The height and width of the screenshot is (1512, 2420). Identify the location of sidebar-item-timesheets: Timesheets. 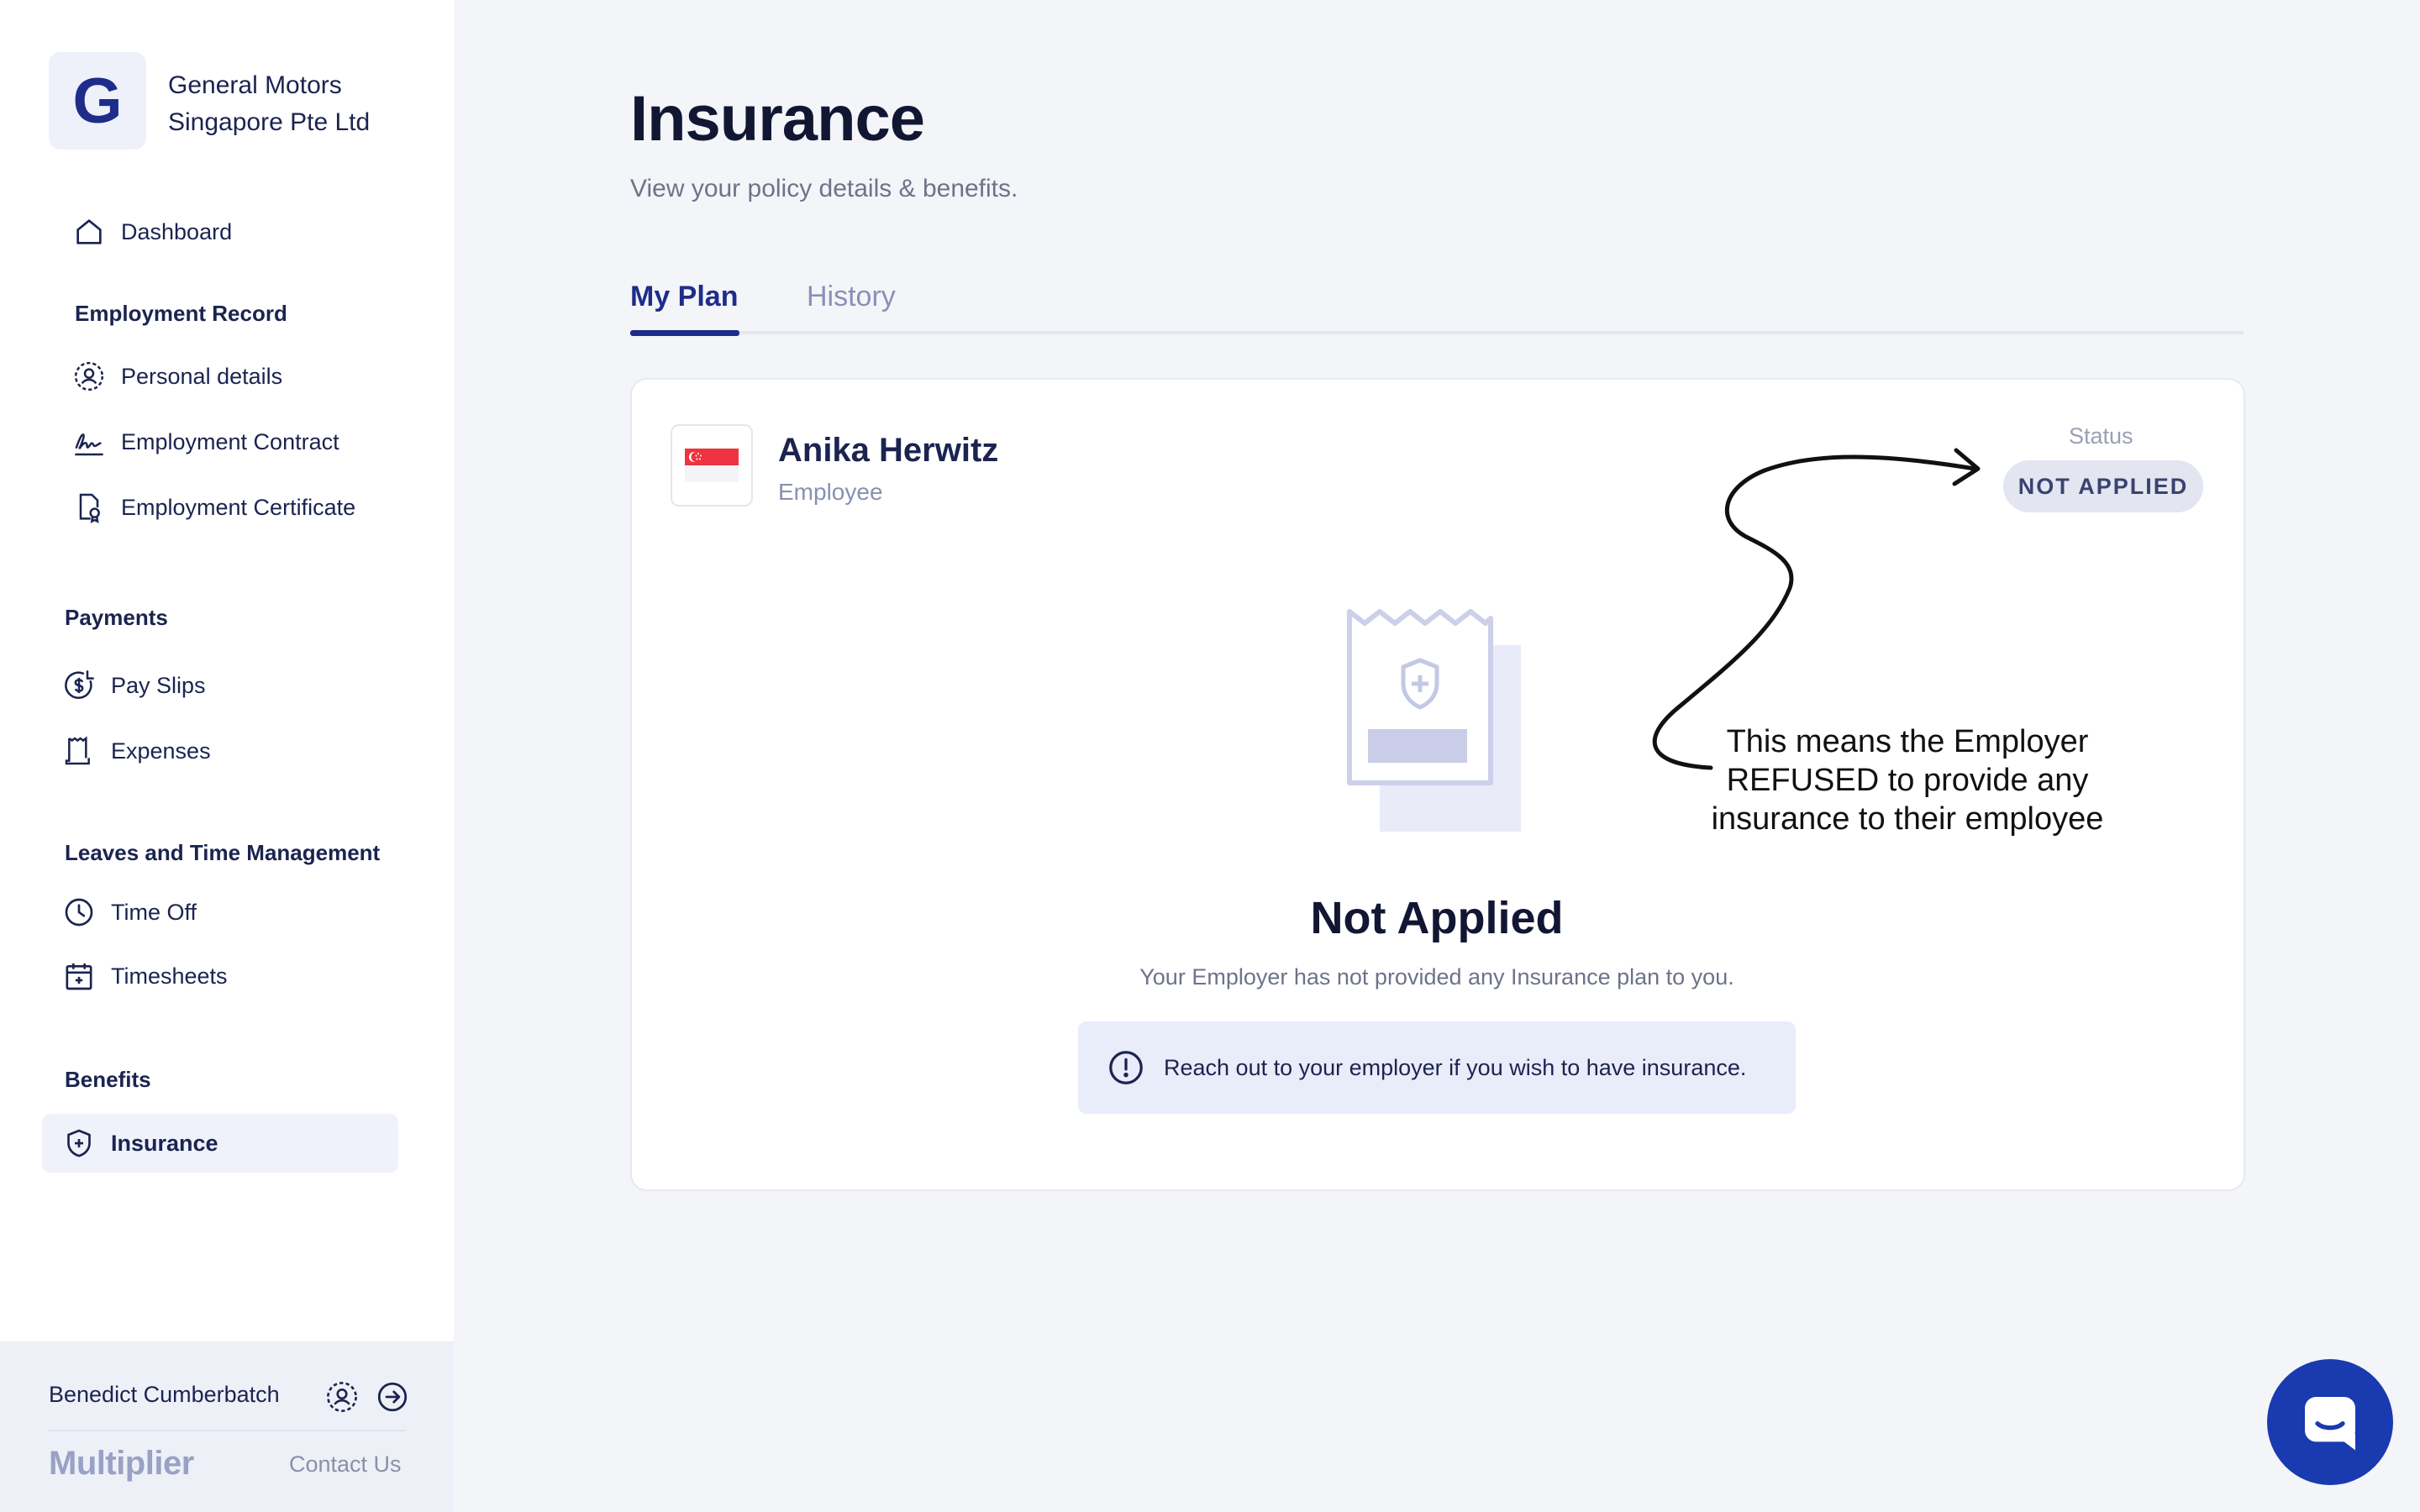
(145, 976).